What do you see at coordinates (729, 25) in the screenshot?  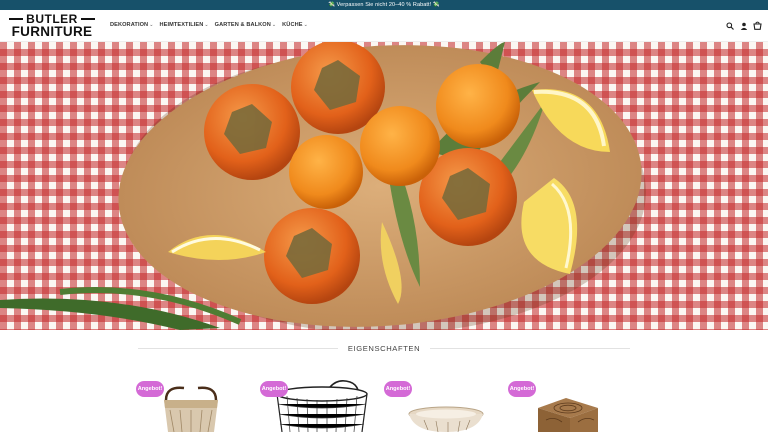 I see `search-icon` at bounding box center [729, 25].